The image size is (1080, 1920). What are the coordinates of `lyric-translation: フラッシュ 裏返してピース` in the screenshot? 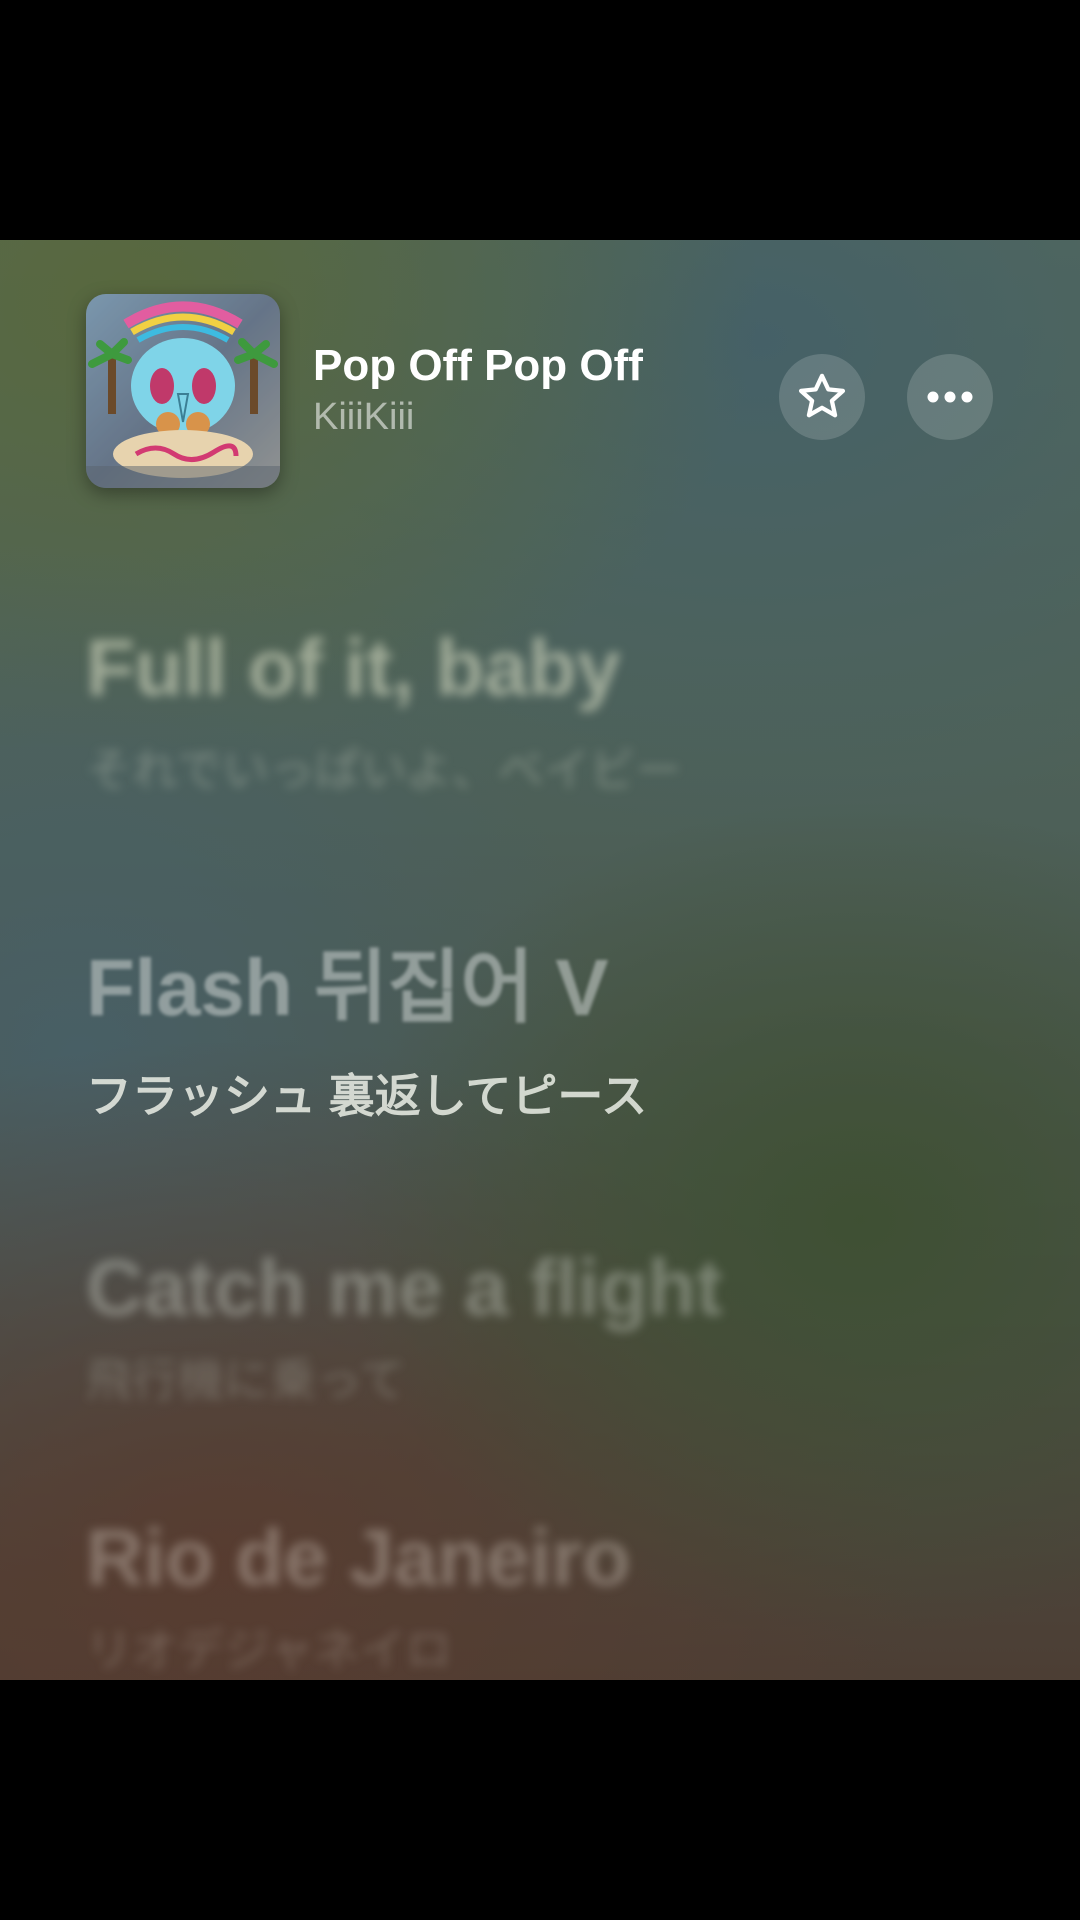 It's located at (367, 1096).